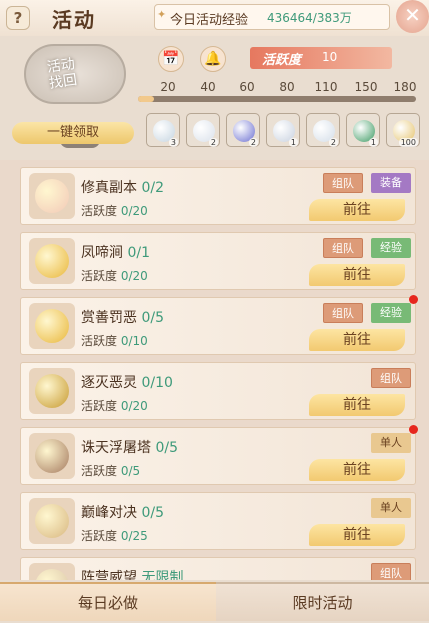 This screenshot has height=623, width=429. I want to click on activity-name: 修真副本 0/2, so click(122, 187).